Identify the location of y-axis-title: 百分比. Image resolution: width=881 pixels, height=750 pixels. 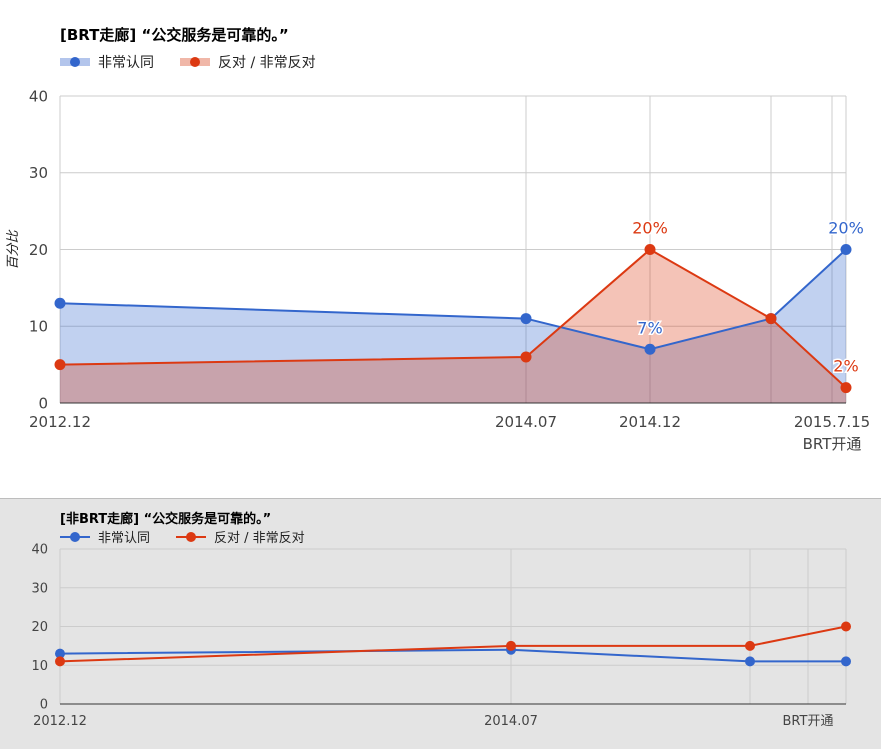
(13, 250).